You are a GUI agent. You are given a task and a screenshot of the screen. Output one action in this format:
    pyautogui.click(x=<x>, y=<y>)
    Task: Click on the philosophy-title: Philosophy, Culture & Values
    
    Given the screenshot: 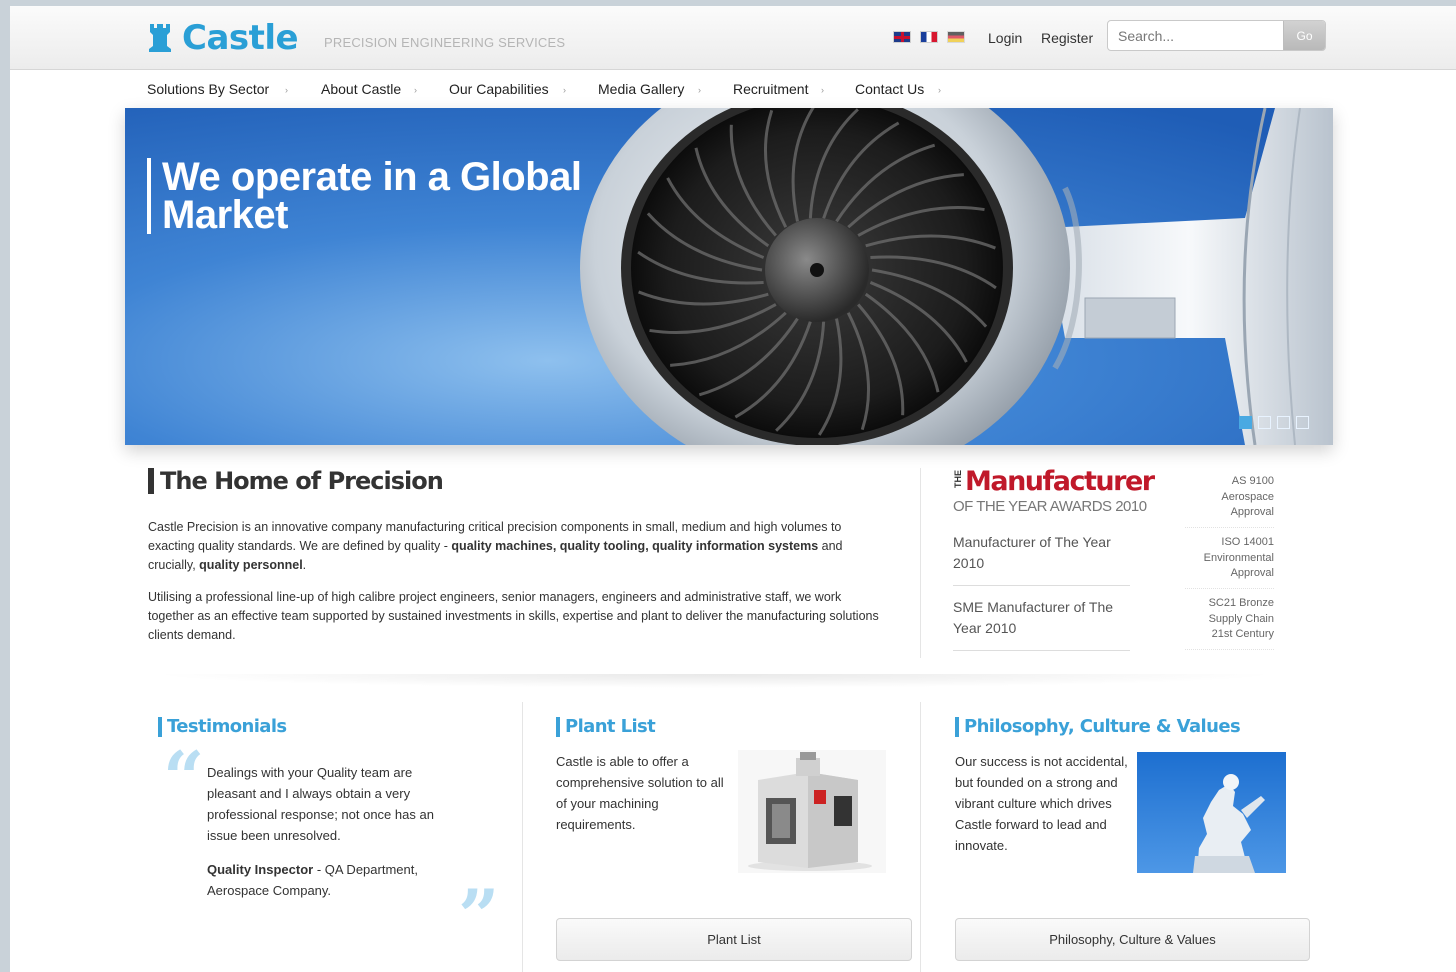 What is the action you would take?
    pyautogui.click(x=1098, y=727)
    